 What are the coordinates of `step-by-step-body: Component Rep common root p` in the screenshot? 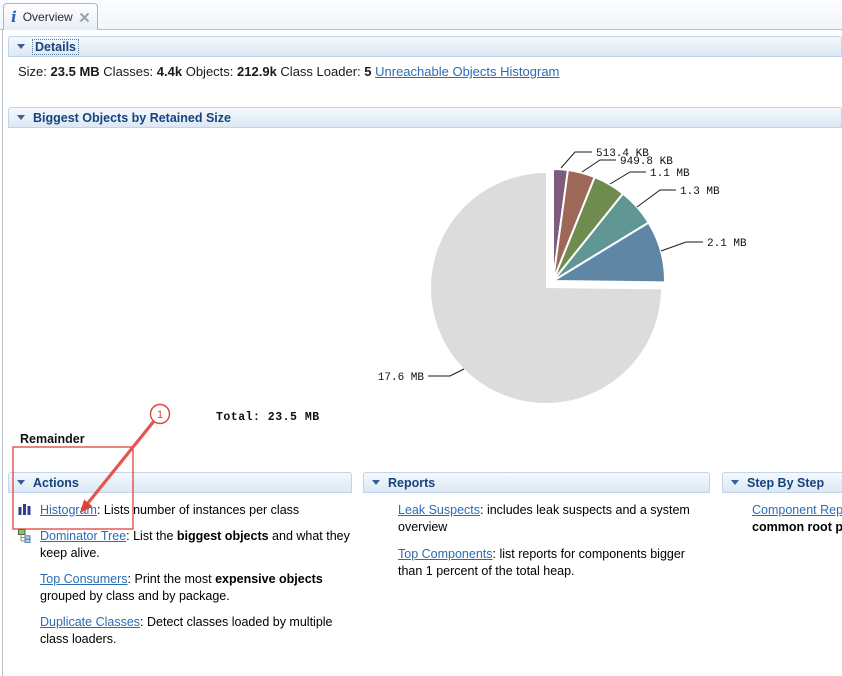 It's located at (782, 519).